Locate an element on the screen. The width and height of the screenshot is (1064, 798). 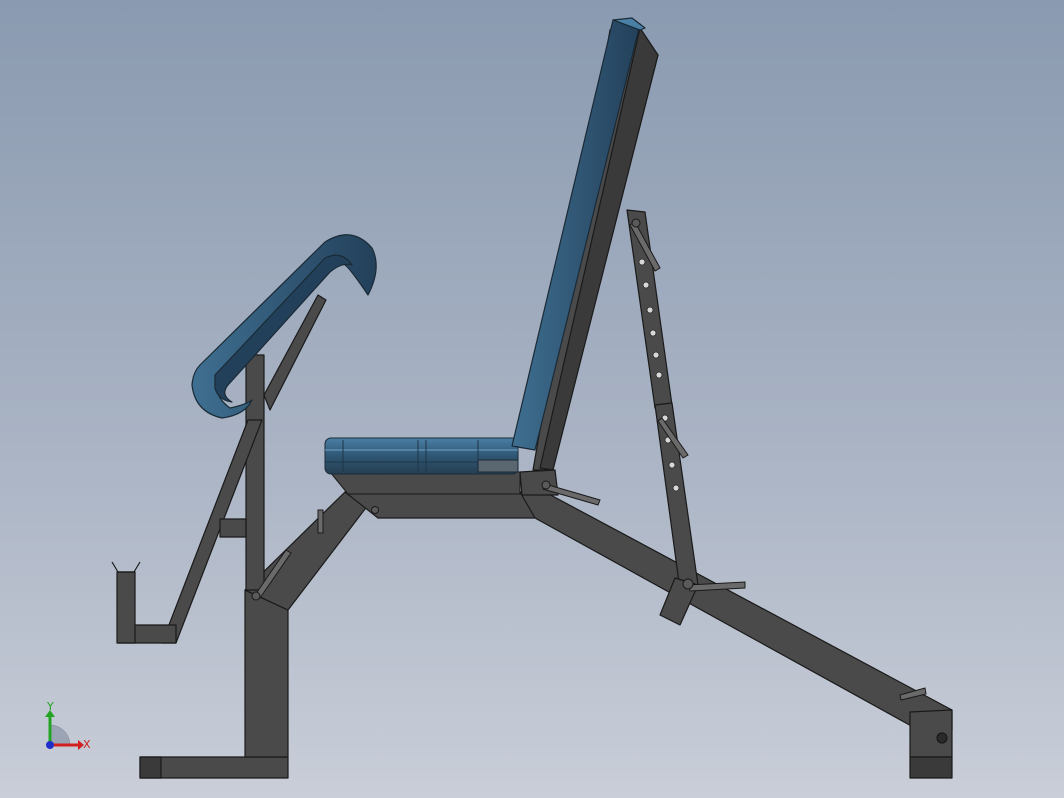
rear-post is located at coordinates (266, 673).